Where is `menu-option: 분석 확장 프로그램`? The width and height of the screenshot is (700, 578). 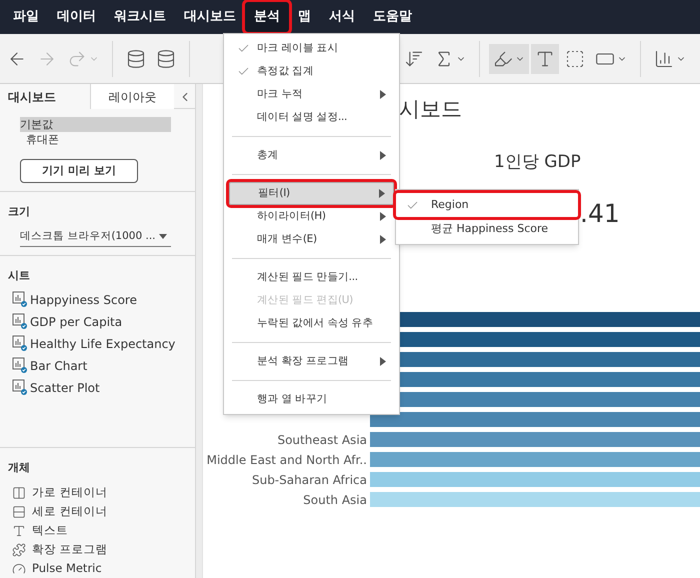 menu-option: 분석 확장 프로그램 is located at coordinates (311, 361).